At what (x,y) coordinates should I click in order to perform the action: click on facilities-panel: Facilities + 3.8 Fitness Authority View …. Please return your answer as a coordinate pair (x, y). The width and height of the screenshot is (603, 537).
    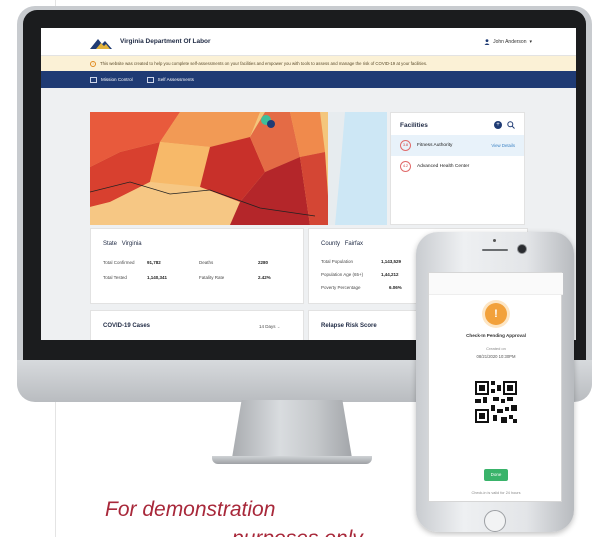
    Looking at the image, I should click on (457, 168).